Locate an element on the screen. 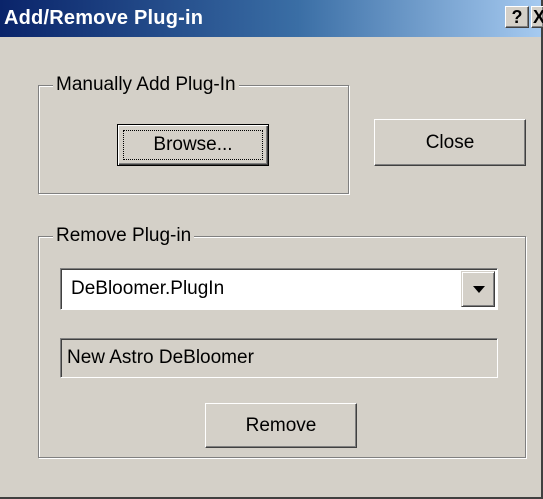 This screenshot has height=499, width=543. dropdown-button is located at coordinates (478, 289).